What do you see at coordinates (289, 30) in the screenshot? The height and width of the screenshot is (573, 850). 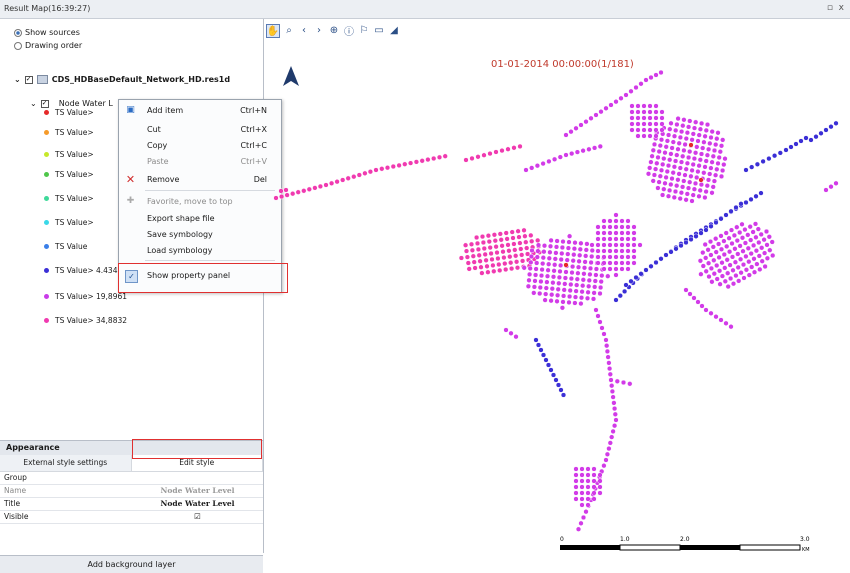 I see `zoom-icon: ⌕` at bounding box center [289, 30].